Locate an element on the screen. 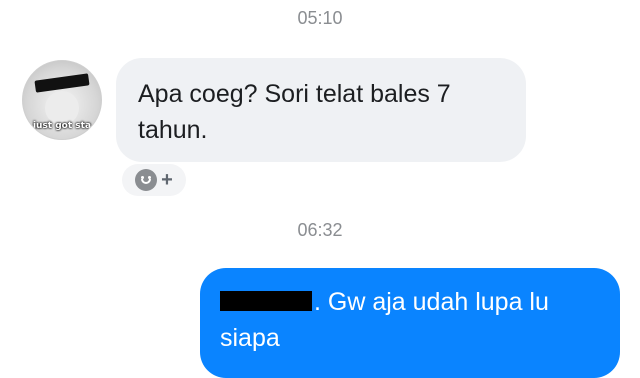 The width and height of the screenshot is (640, 378). avatar: just got sta is located at coordinates (62, 100).